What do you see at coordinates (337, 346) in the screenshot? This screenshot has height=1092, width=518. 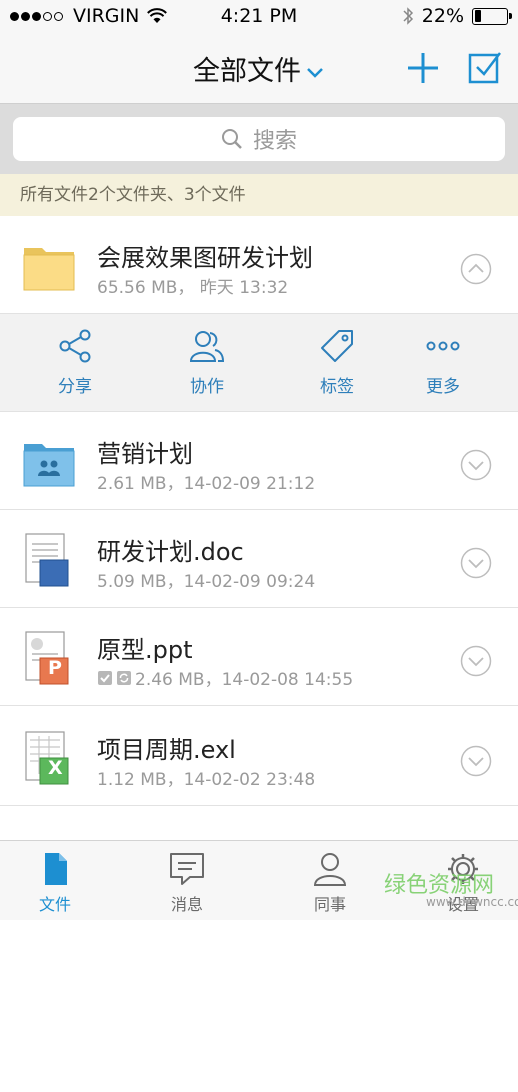 I see `tag-icon` at bounding box center [337, 346].